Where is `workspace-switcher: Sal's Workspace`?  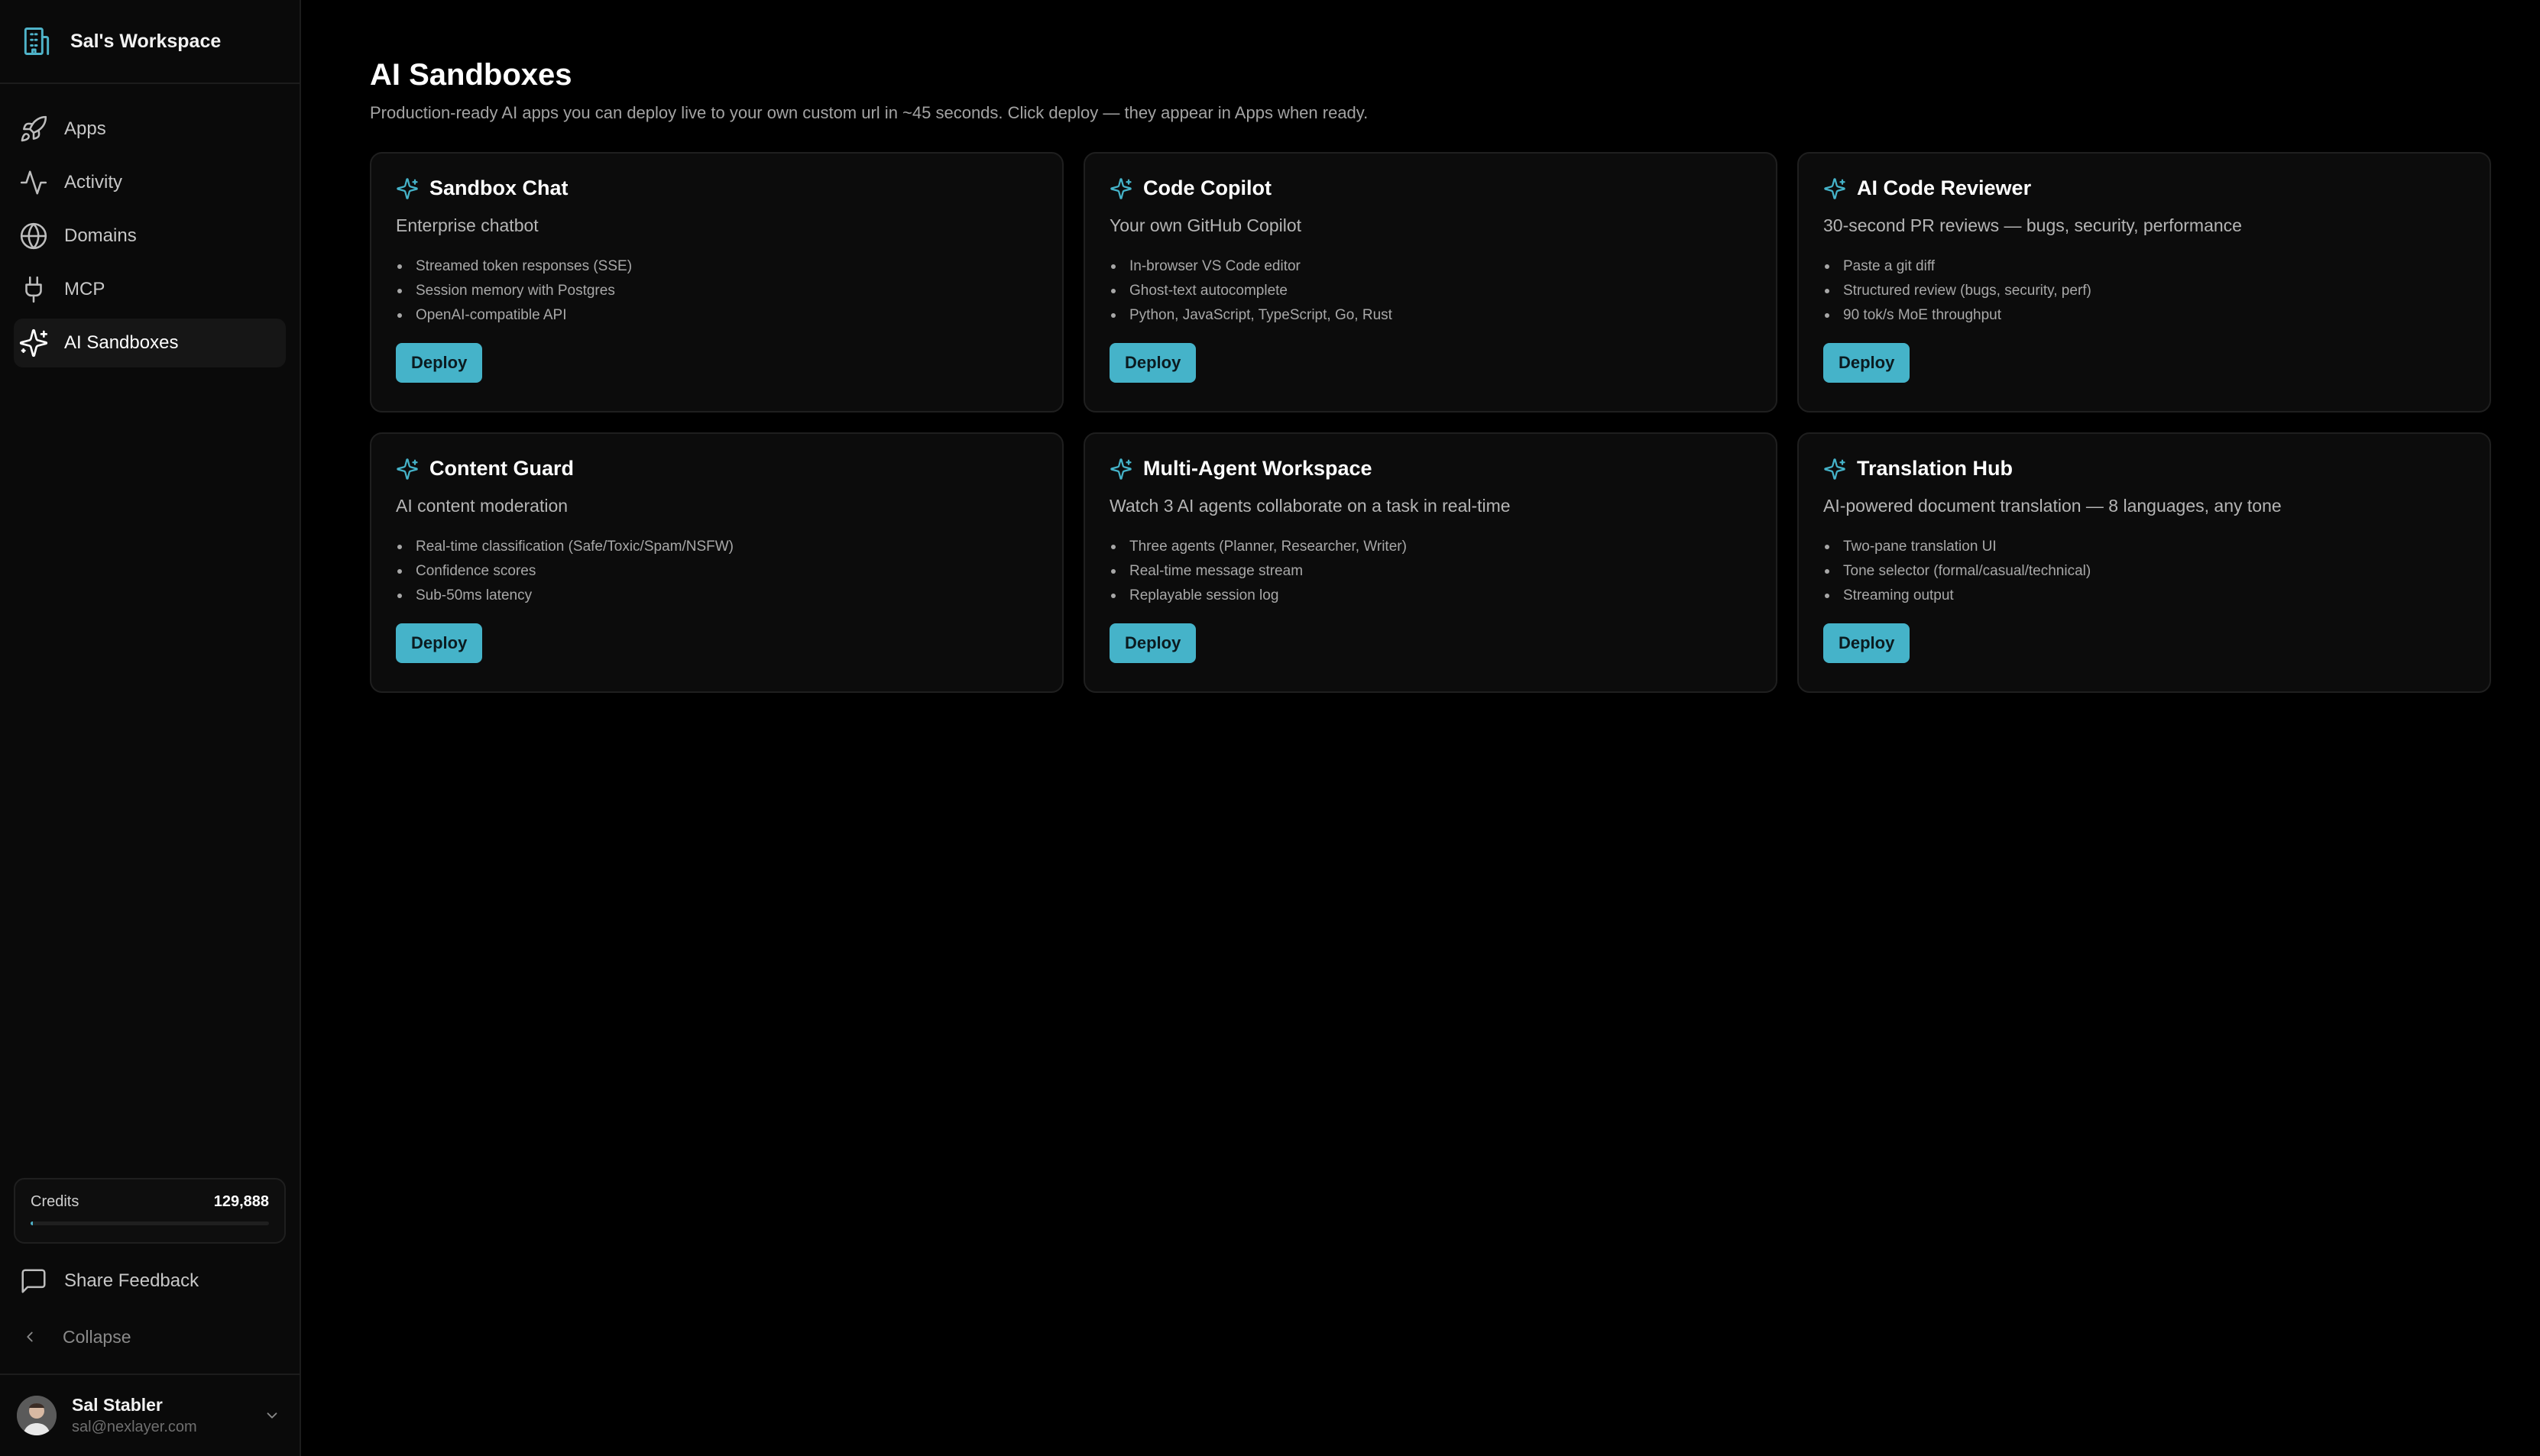 workspace-switcher: Sal's Workspace is located at coordinates (150, 42).